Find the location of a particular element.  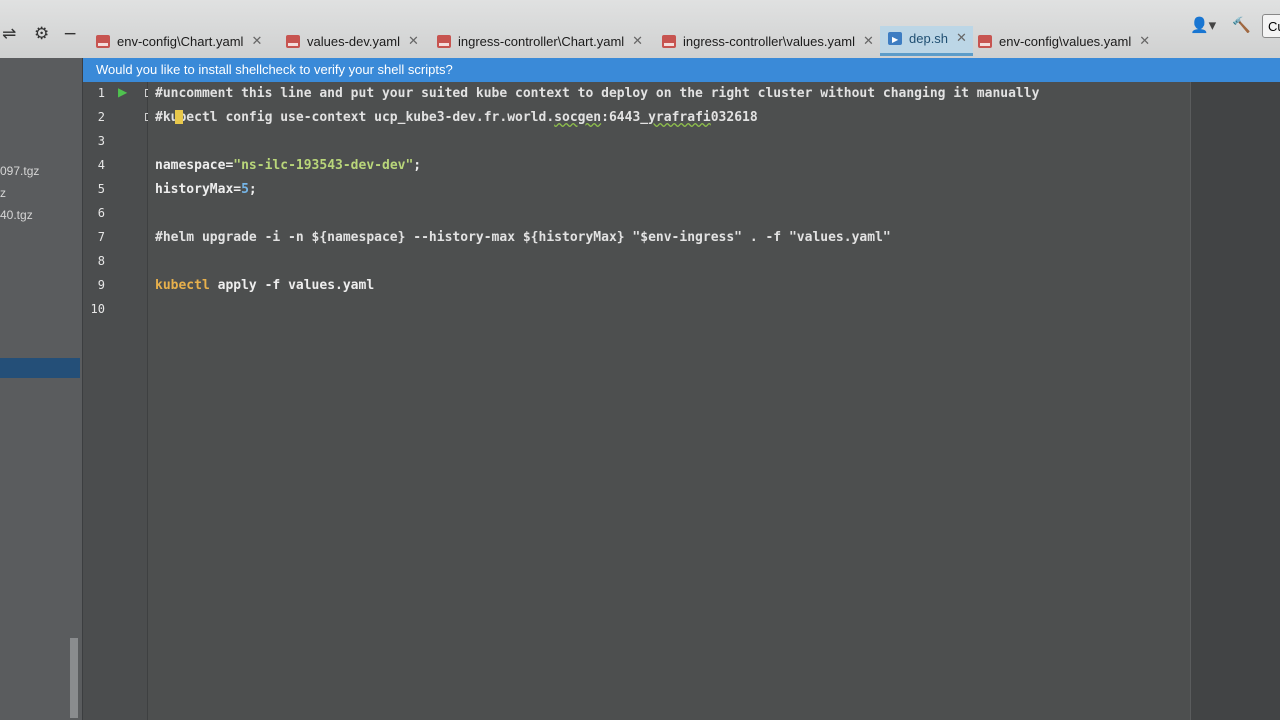

code-segment-spellcheck: yrafrafi is located at coordinates (679, 117).